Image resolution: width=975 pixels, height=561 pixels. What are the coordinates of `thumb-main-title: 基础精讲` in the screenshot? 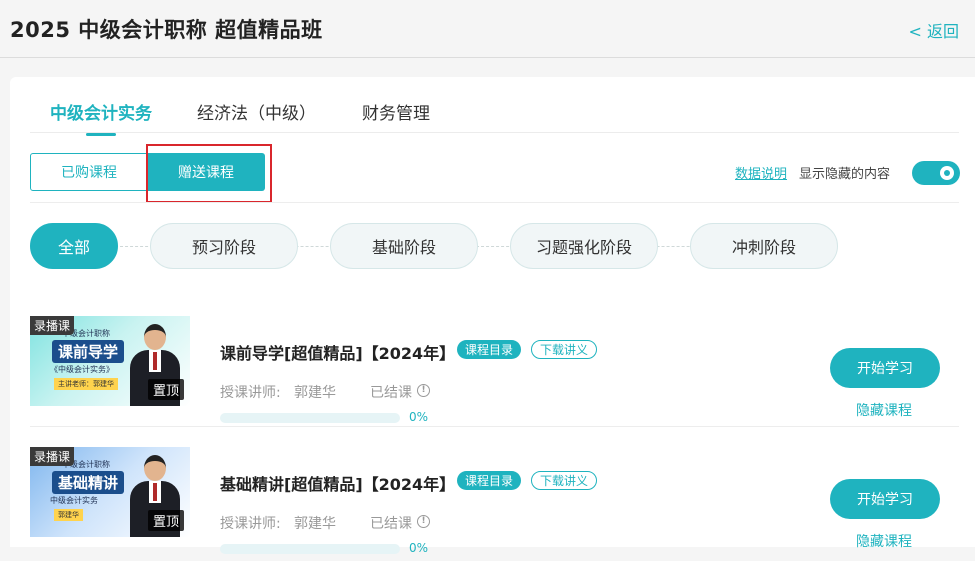 It's located at (88, 482).